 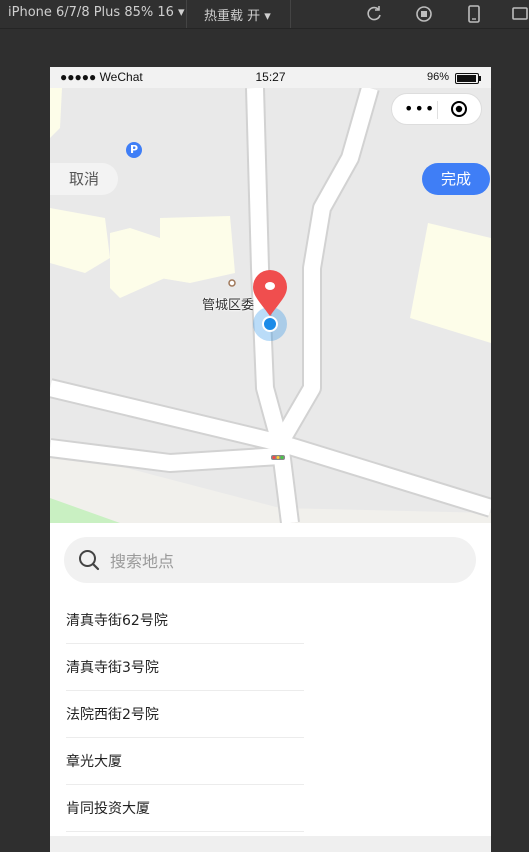 I want to click on status-time: 15:27, so click(x=270, y=77).